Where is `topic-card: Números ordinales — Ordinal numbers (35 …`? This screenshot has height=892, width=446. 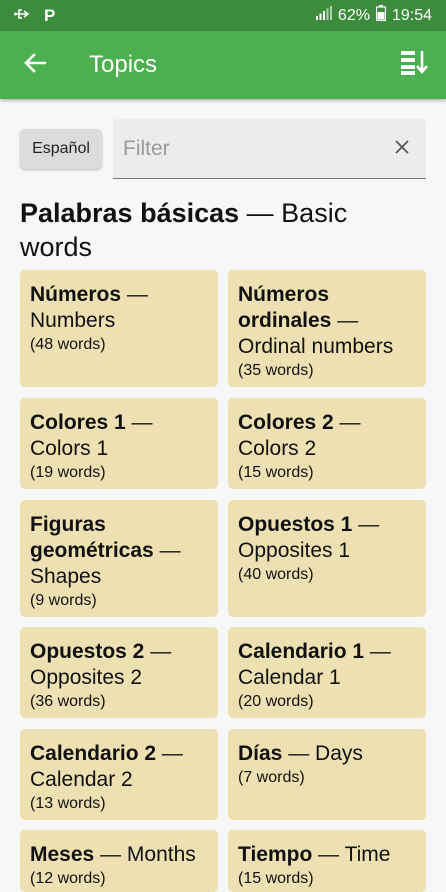 topic-card: Números ordinales — Ordinal numbers (35 … is located at coordinates (327, 328).